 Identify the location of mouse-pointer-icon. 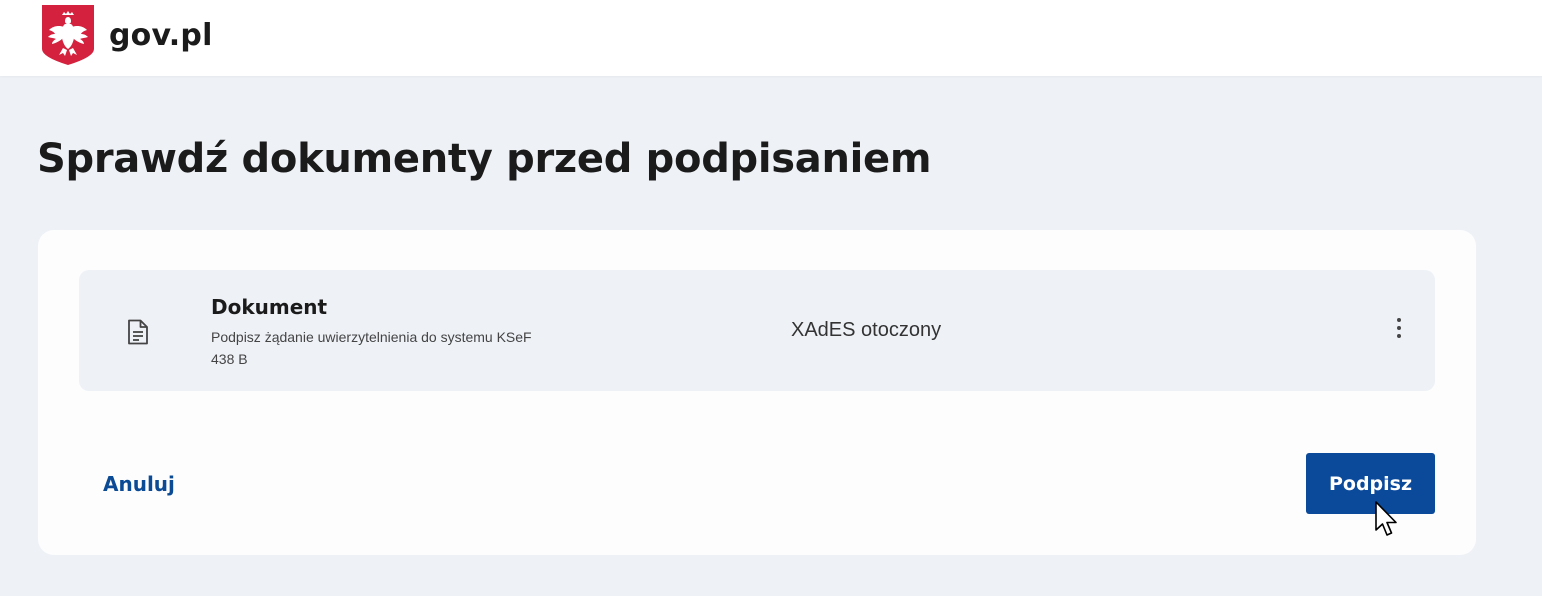
(1386, 518).